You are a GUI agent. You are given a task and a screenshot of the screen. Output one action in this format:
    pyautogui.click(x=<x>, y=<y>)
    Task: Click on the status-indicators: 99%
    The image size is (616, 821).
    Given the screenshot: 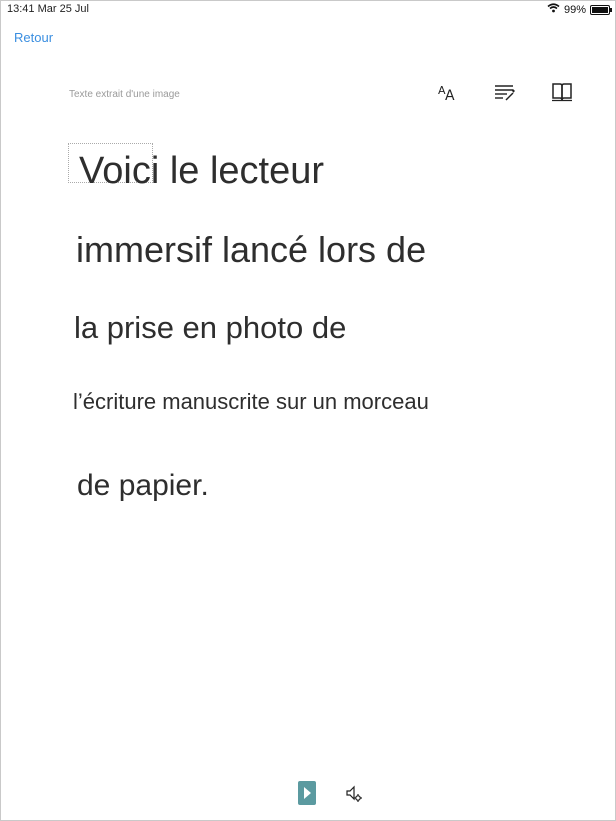 What is the action you would take?
    pyautogui.click(x=579, y=9)
    